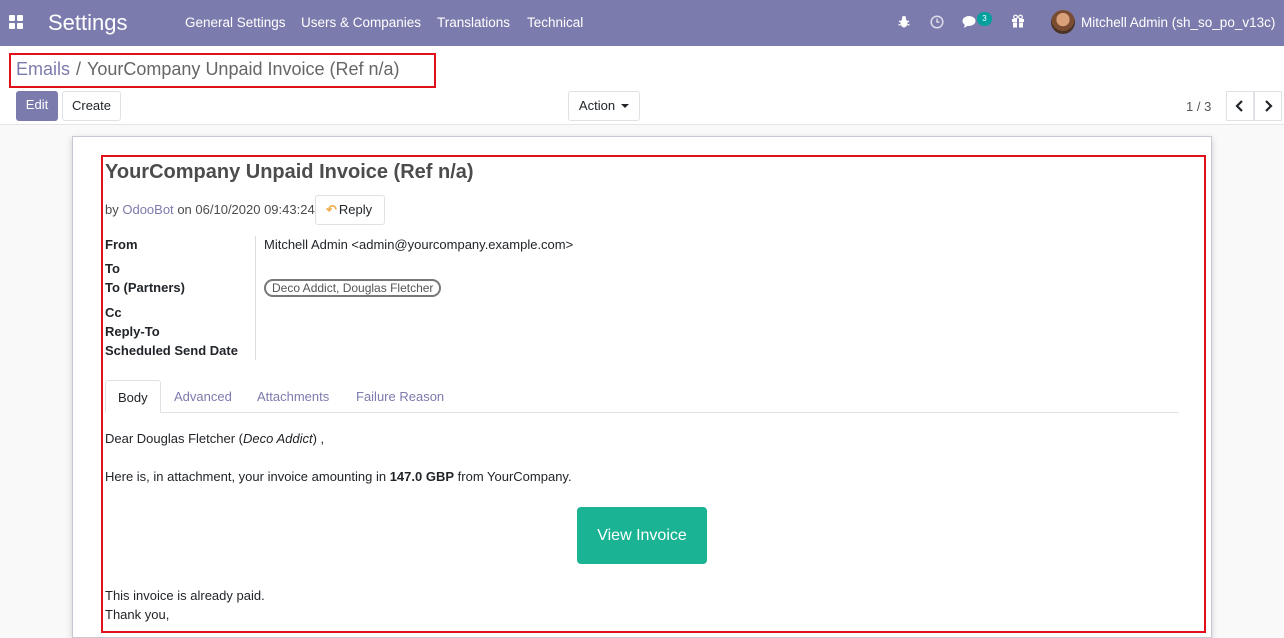 Image resolution: width=1284 pixels, height=638 pixels. What do you see at coordinates (355, 209) in the screenshot?
I see `reply-label: Reply` at bounding box center [355, 209].